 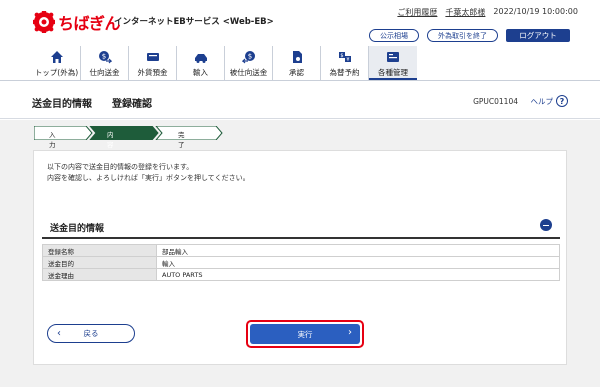 I want to click on execute-label: 実行, so click(x=305, y=334).